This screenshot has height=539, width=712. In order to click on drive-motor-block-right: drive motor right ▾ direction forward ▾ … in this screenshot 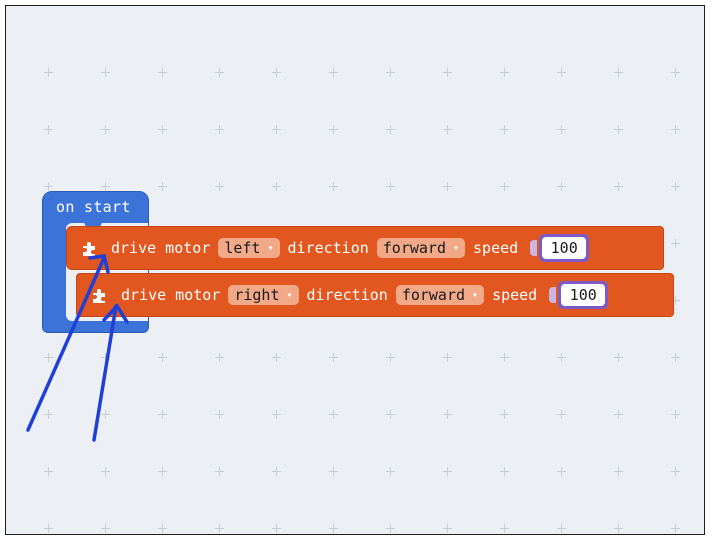, I will do `click(375, 295)`.